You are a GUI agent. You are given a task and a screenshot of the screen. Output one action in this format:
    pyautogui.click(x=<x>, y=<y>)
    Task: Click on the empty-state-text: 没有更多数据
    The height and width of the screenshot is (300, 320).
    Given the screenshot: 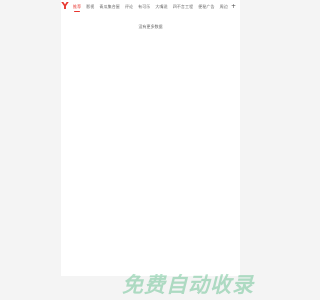 What is the action you would take?
    pyautogui.click(x=150, y=26)
    